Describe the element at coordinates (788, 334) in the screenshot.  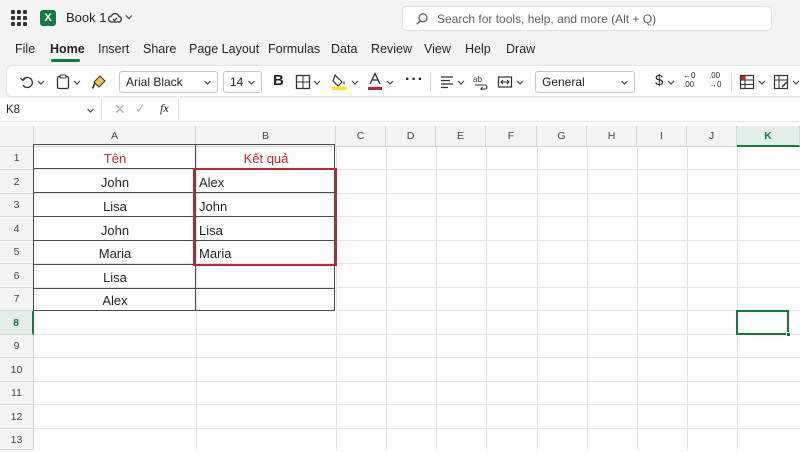
I see `fill-handle` at that location.